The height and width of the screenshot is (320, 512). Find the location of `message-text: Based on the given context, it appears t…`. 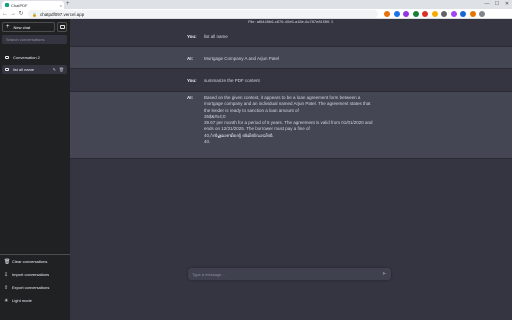

message-text: Based on the given context, it appears t… is located at coordinates (299, 120).